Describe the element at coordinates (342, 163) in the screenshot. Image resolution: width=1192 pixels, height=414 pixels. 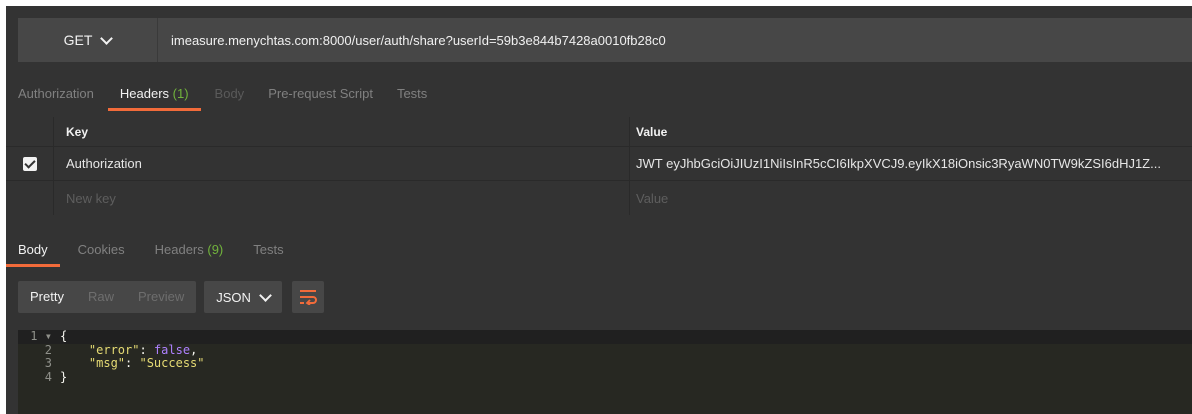
I see `header-key-input: Authorization` at that location.